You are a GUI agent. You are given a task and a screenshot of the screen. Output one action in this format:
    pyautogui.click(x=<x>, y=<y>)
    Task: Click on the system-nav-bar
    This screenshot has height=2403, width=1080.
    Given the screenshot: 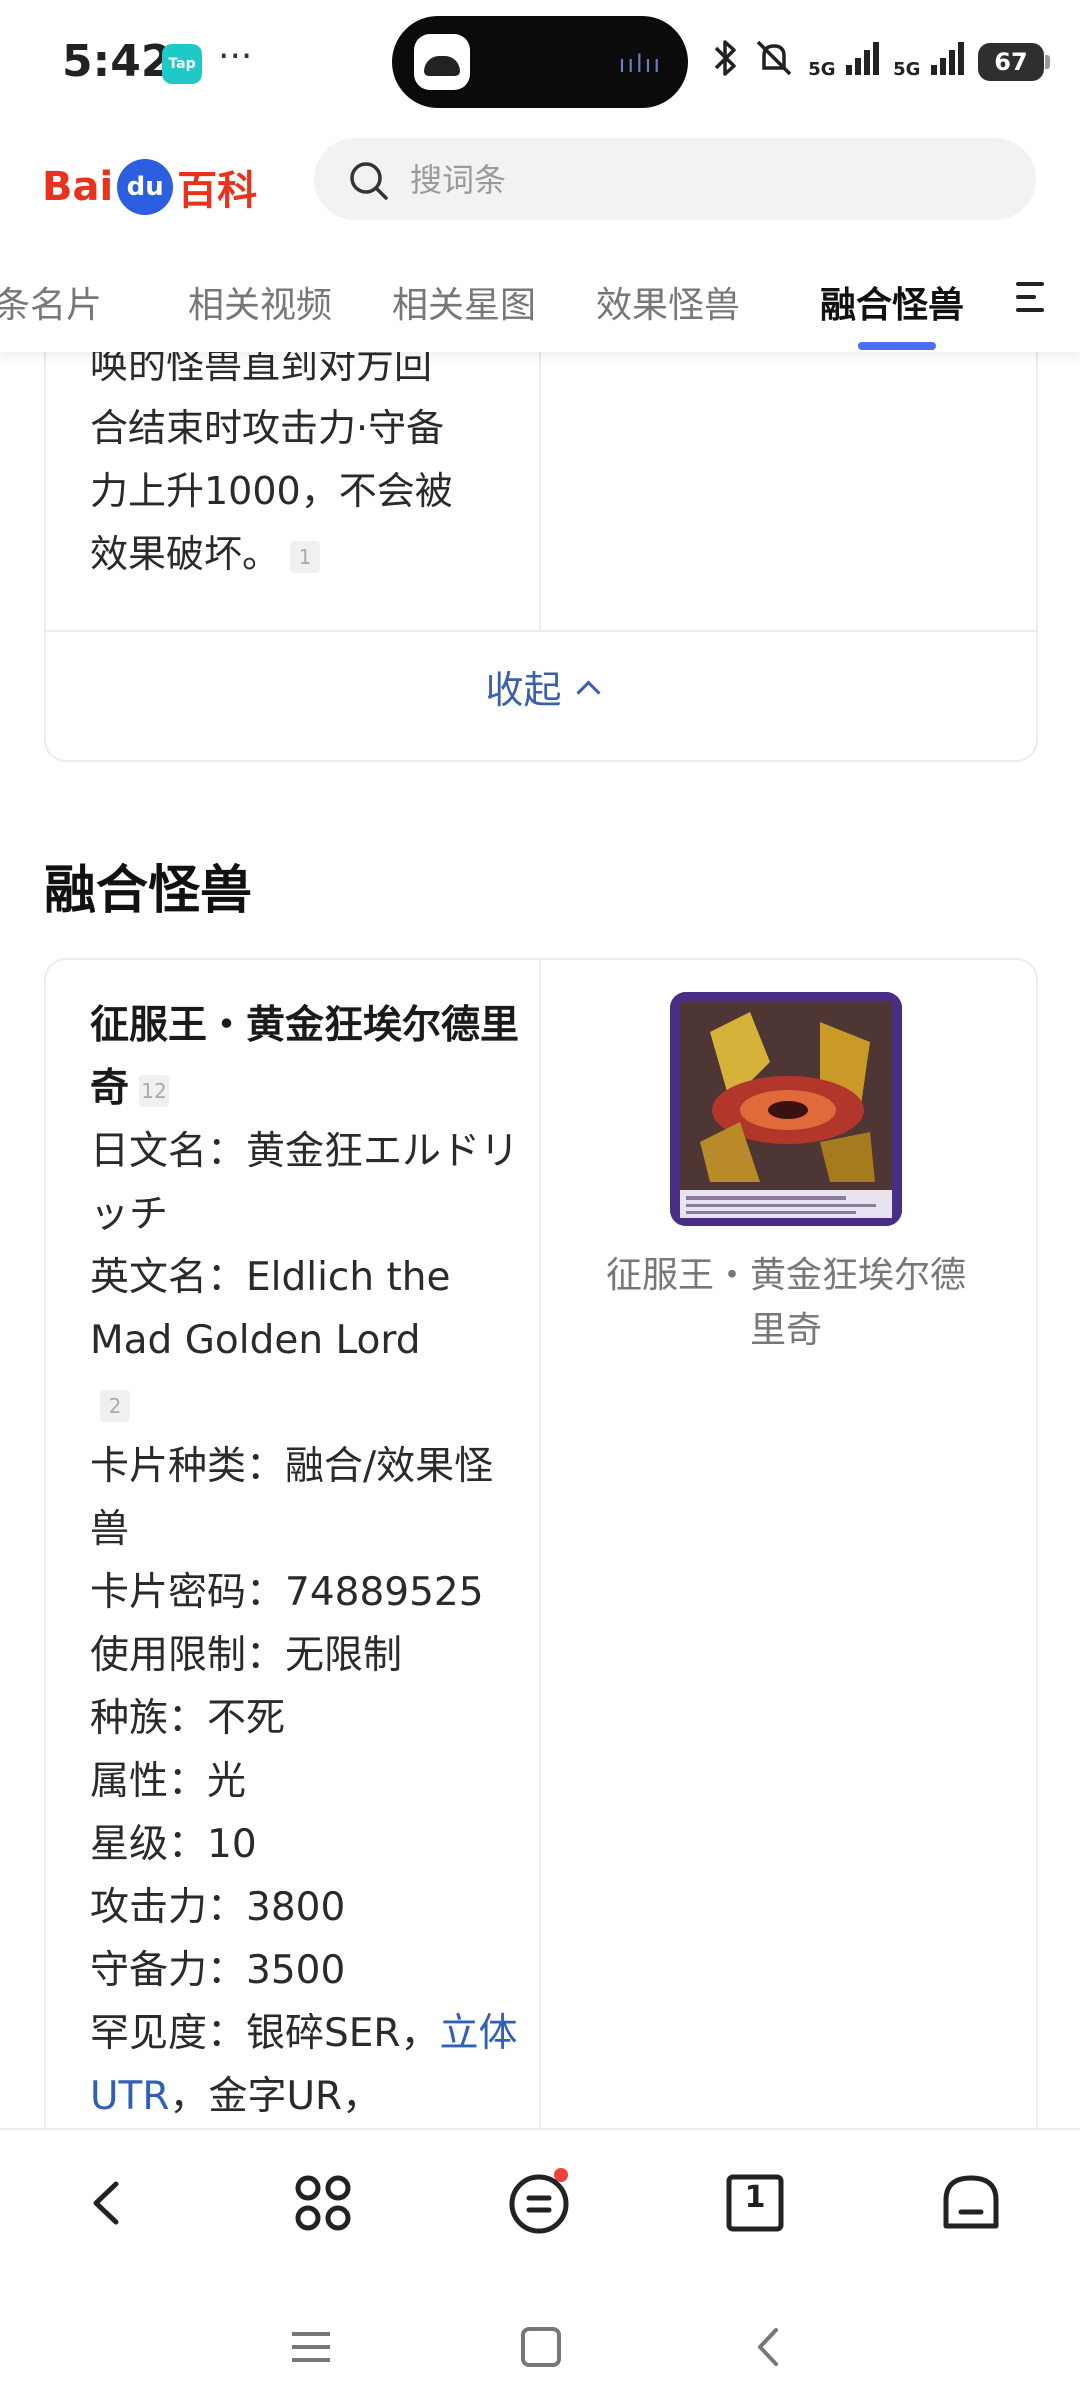 What is the action you would take?
    pyautogui.click(x=540, y=2350)
    